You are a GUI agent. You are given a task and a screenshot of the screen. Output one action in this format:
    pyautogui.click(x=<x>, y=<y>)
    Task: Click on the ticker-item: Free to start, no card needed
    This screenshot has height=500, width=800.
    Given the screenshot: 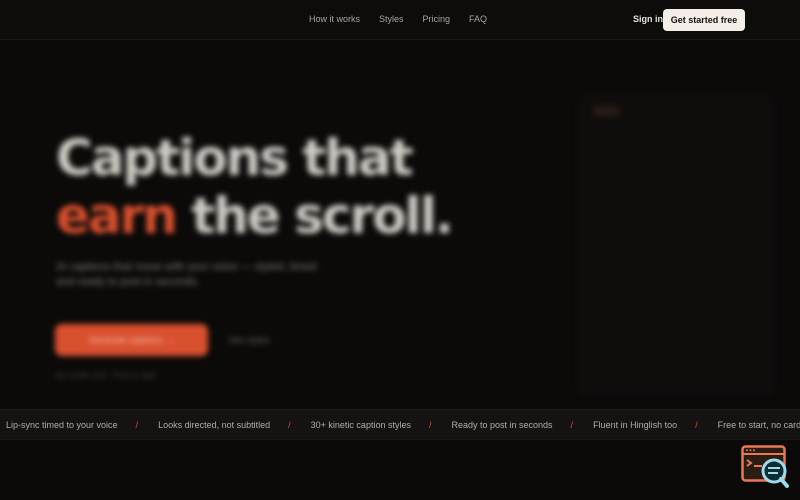 What is the action you would take?
    pyautogui.click(x=758, y=425)
    